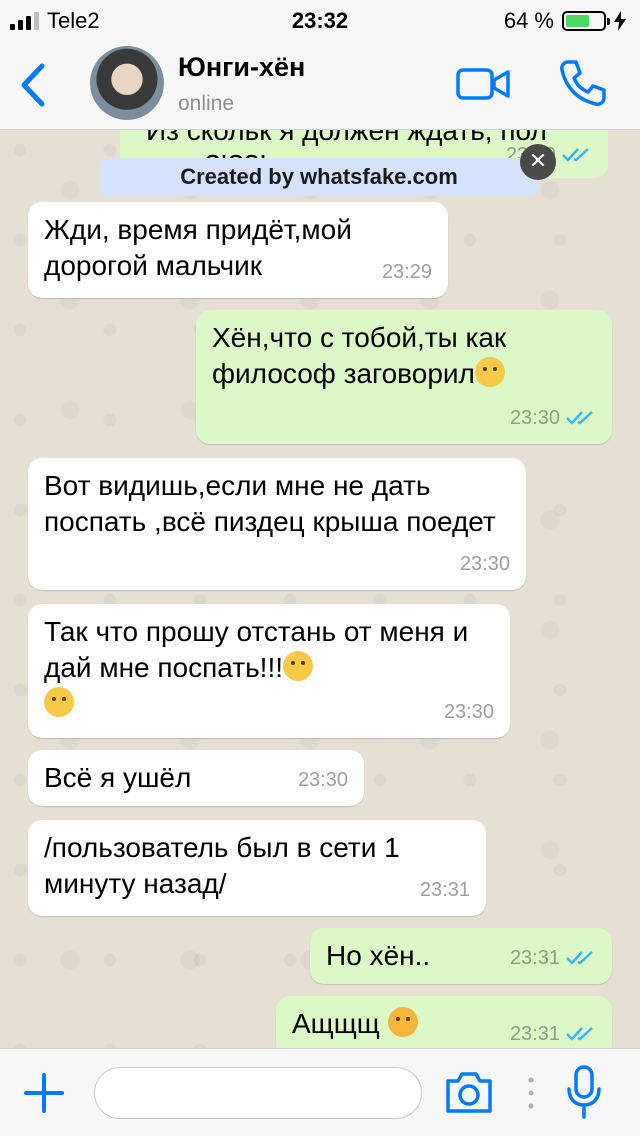  Describe the element at coordinates (528, 20) in the screenshot. I see `battery-percent: 64 %` at that location.